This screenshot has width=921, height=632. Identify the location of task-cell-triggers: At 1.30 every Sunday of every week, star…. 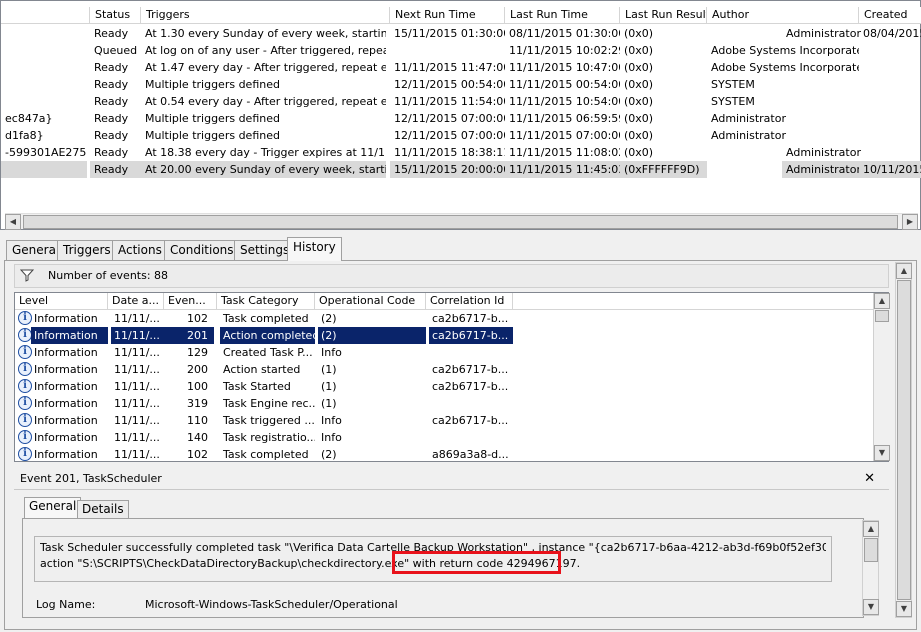
(265, 33).